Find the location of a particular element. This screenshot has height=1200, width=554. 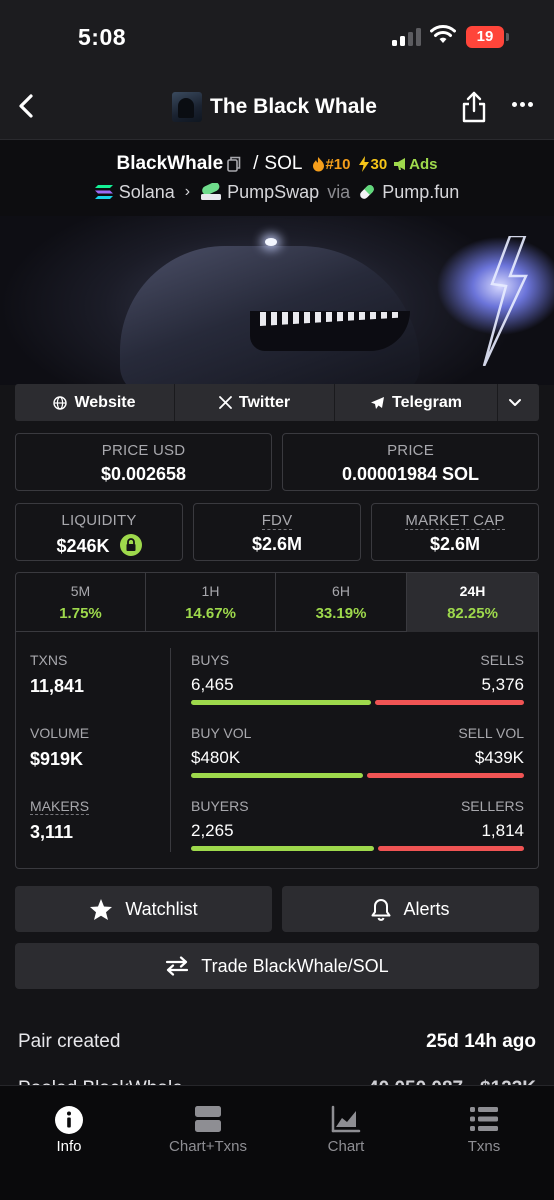

split-view-icon is located at coordinates (208, 1119).